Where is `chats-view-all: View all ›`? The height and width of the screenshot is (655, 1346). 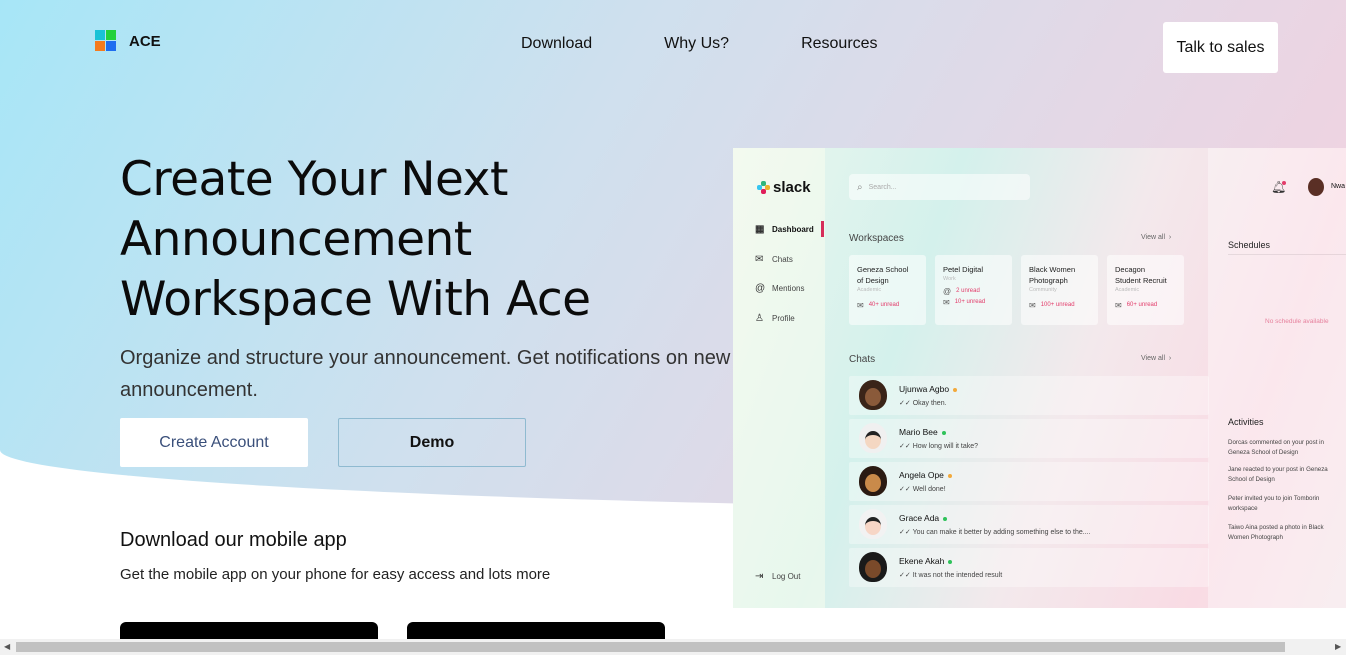
chats-view-all: View all › is located at coordinates (1156, 358).